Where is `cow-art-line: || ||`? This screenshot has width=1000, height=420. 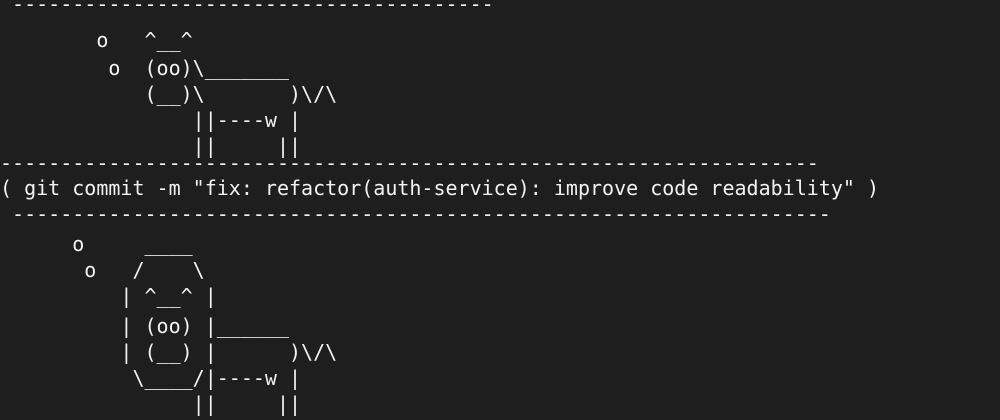 cow-art-line: || || is located at coordinates (151, 404).